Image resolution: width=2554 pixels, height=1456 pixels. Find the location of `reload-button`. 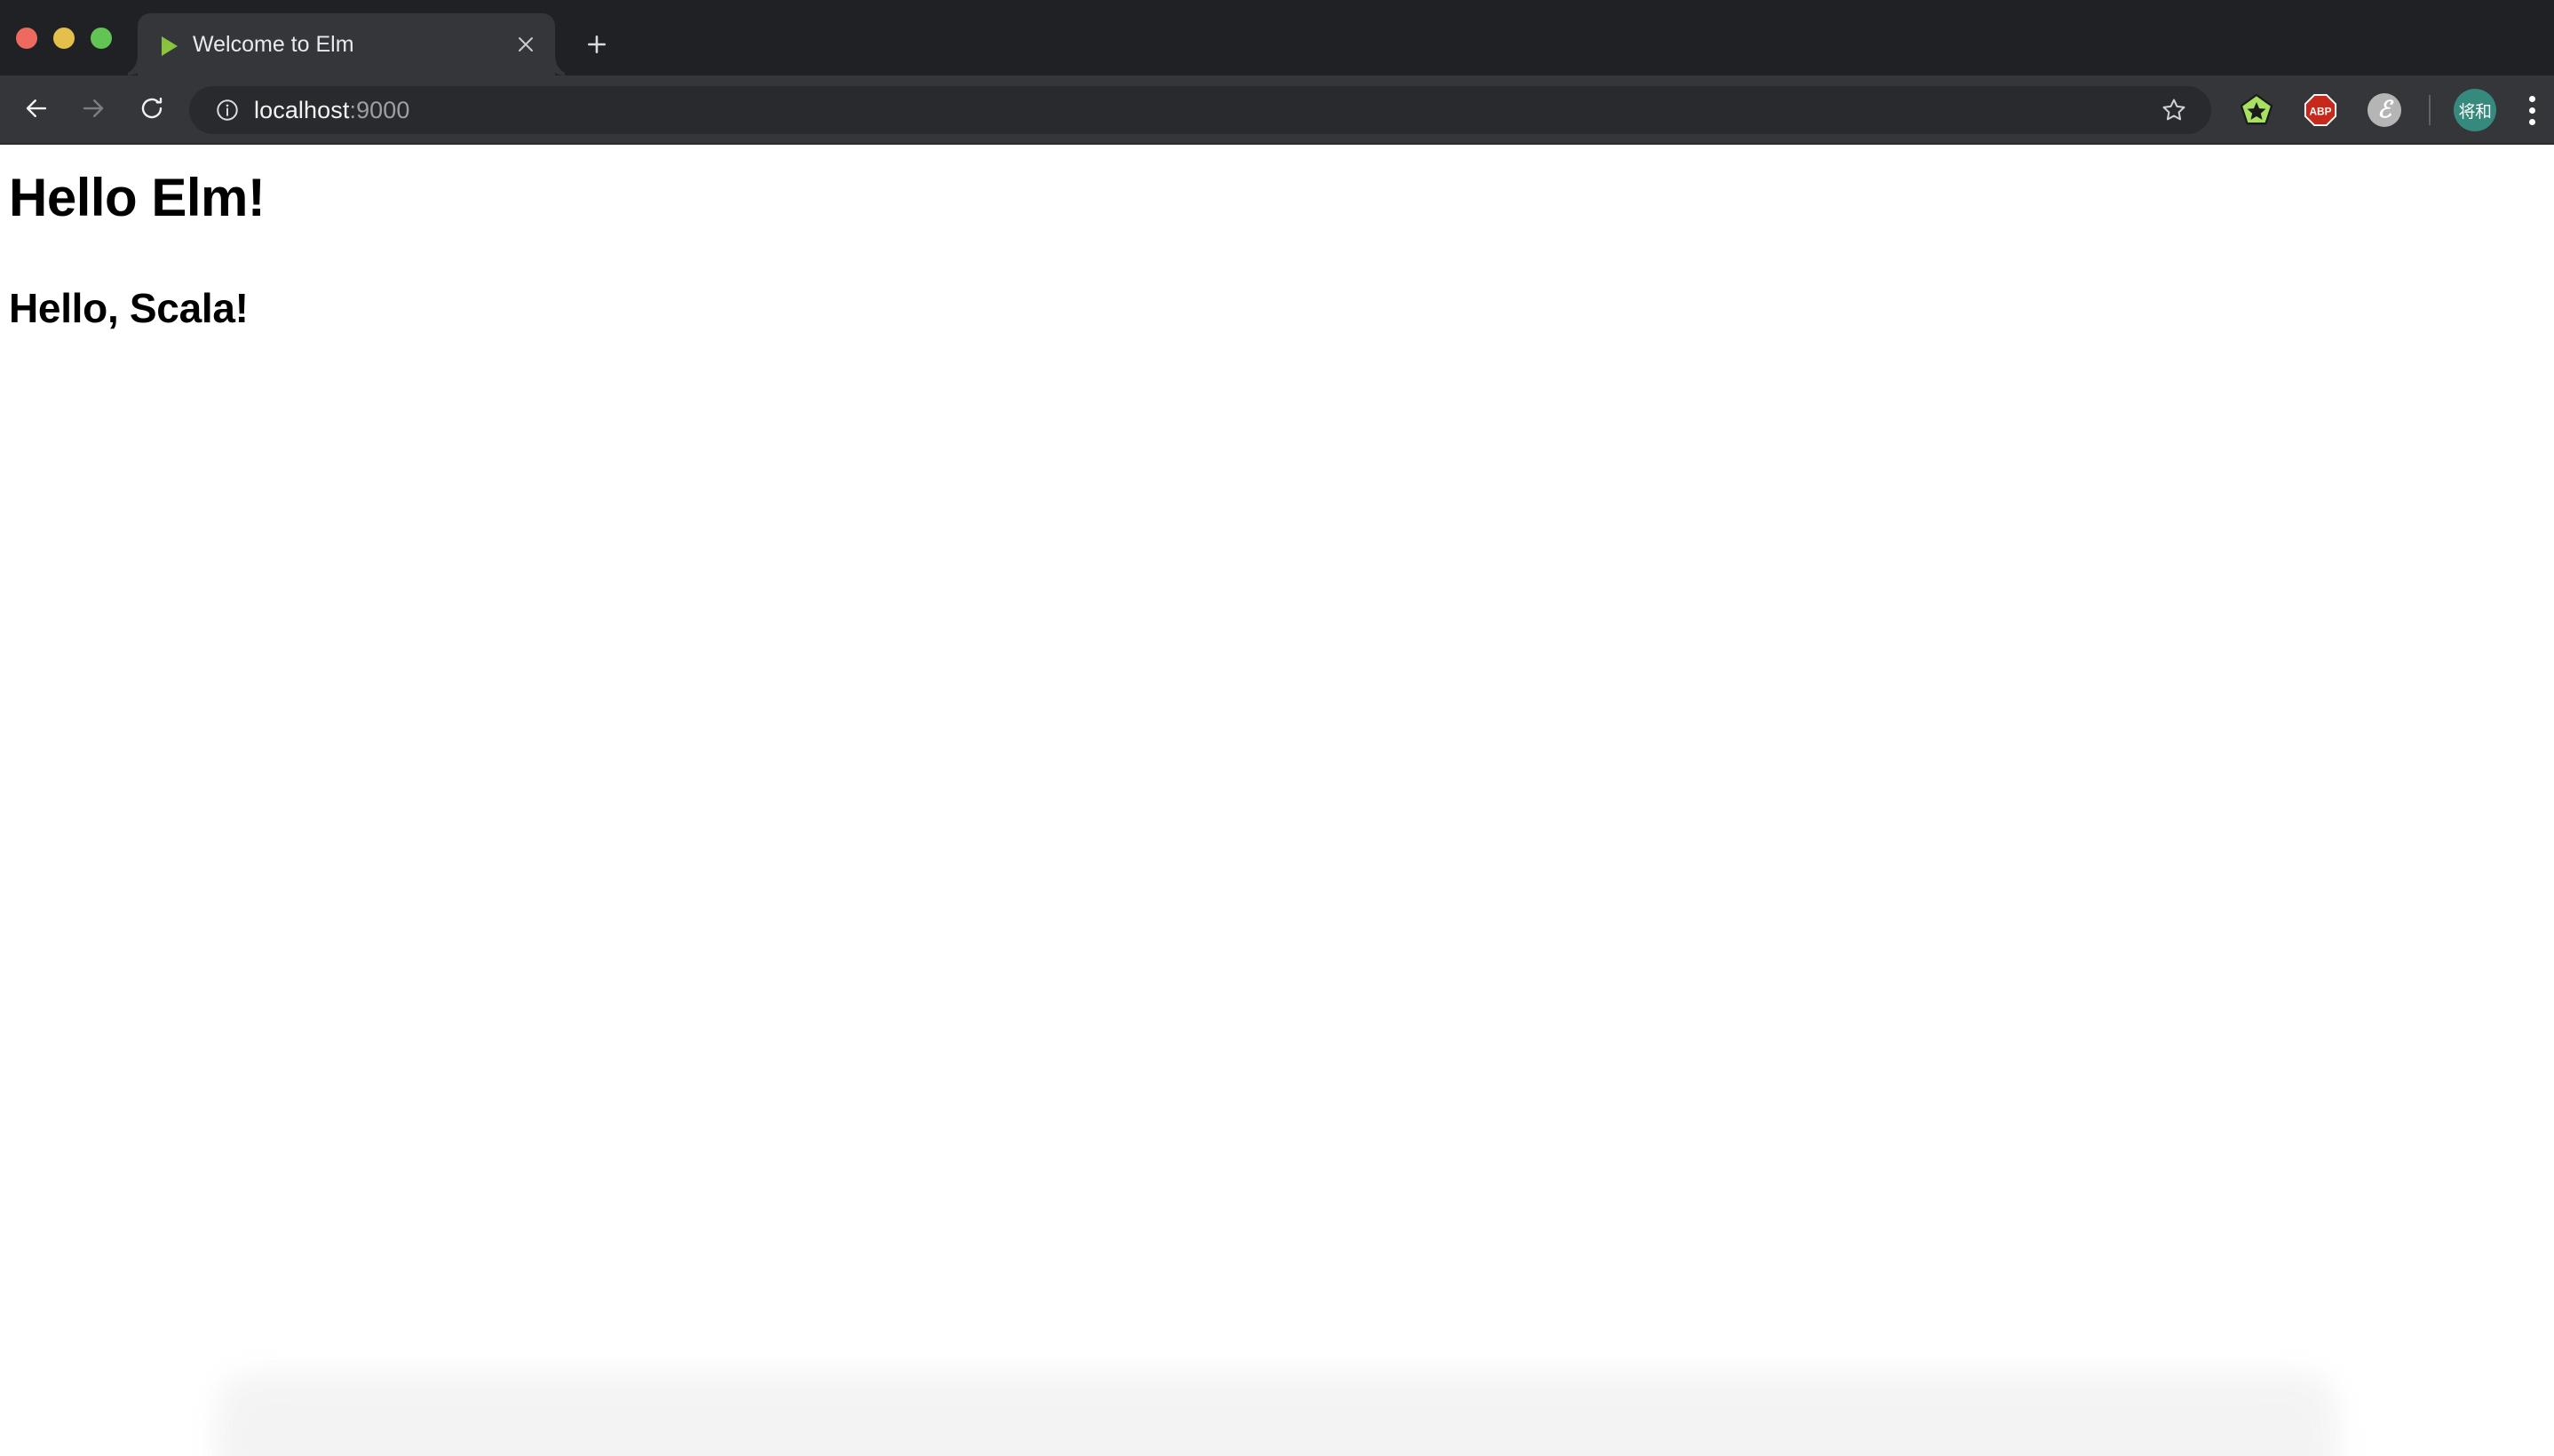

reload-button is located at coordinates (152, 110).